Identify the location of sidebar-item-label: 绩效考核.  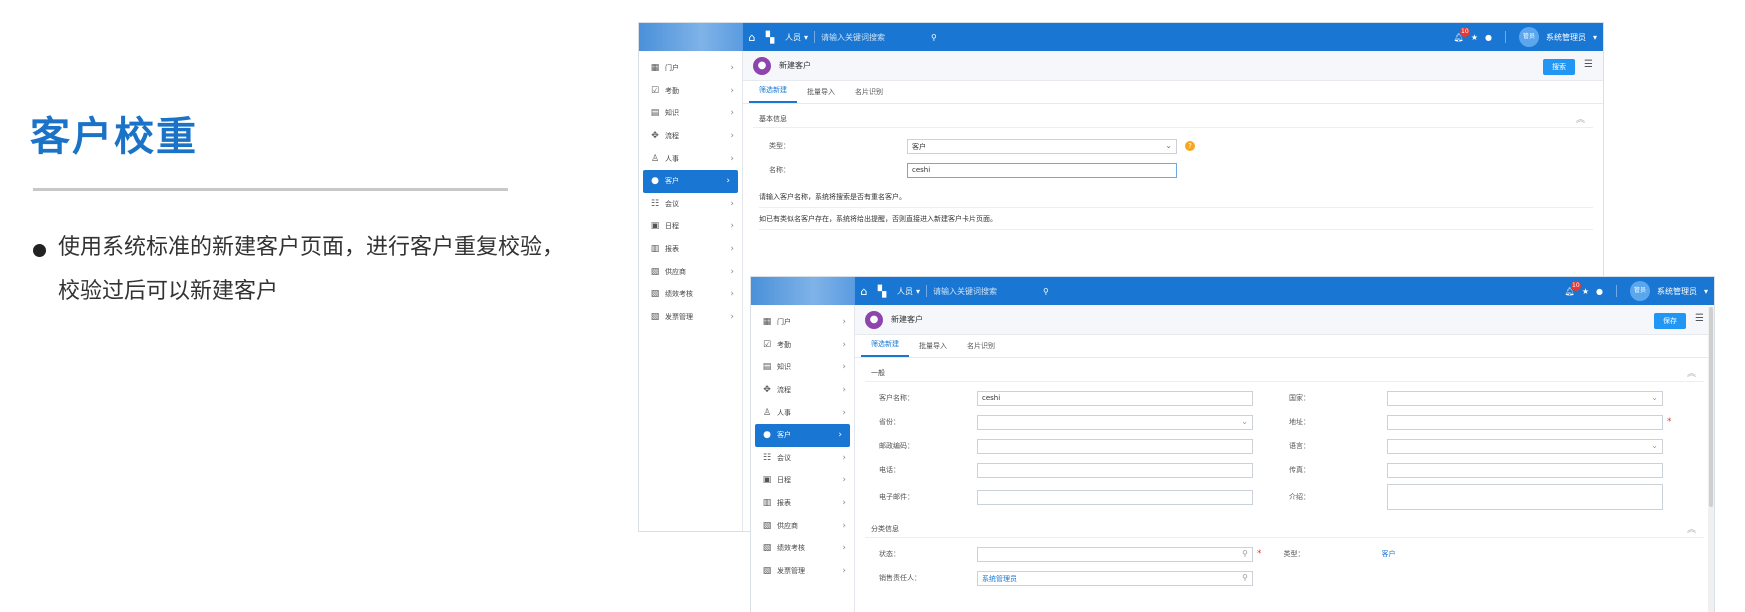
(791, 548).